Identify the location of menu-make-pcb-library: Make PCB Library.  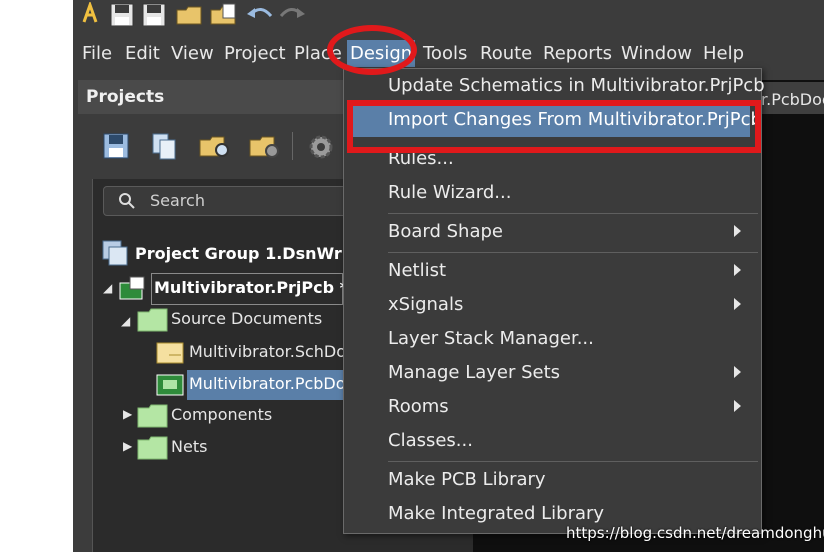
(552, 481).